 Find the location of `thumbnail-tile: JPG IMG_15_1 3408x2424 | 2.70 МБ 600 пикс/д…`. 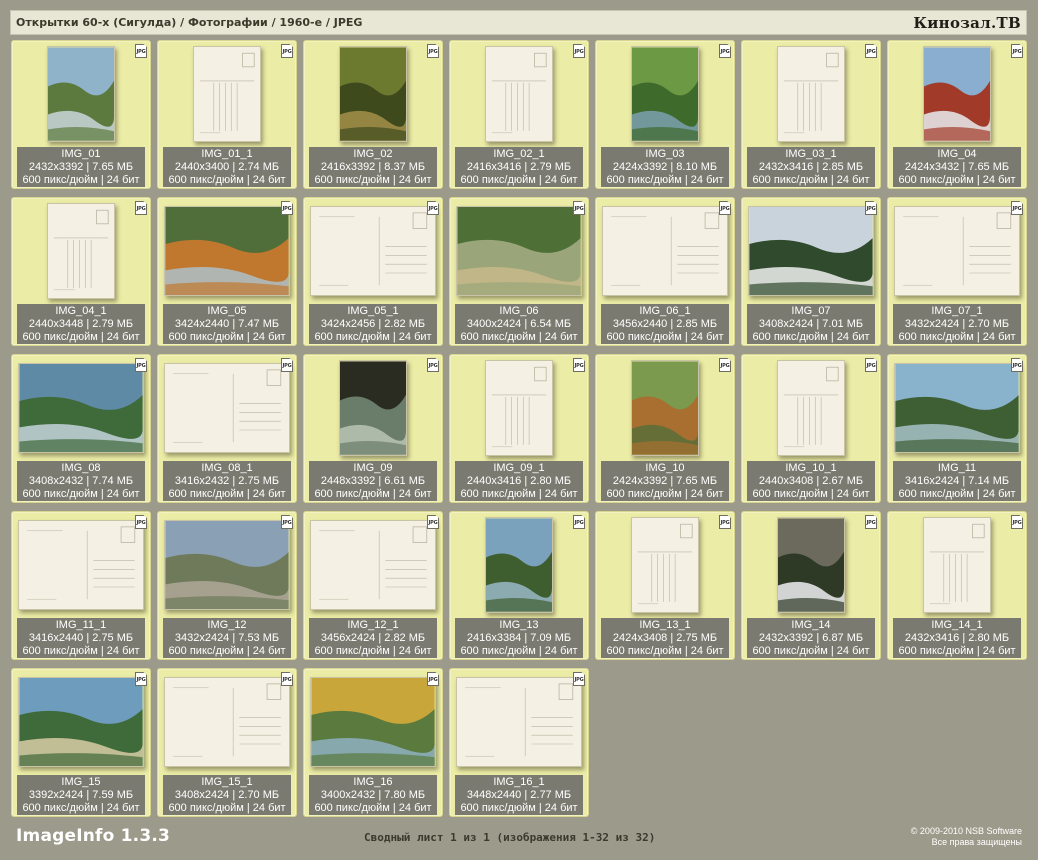

thumbnail-tile: JPG IMG_15_1 3408x2424 | 2.70 МБ 600 пикс/д… is located at coordinates (227, 742).